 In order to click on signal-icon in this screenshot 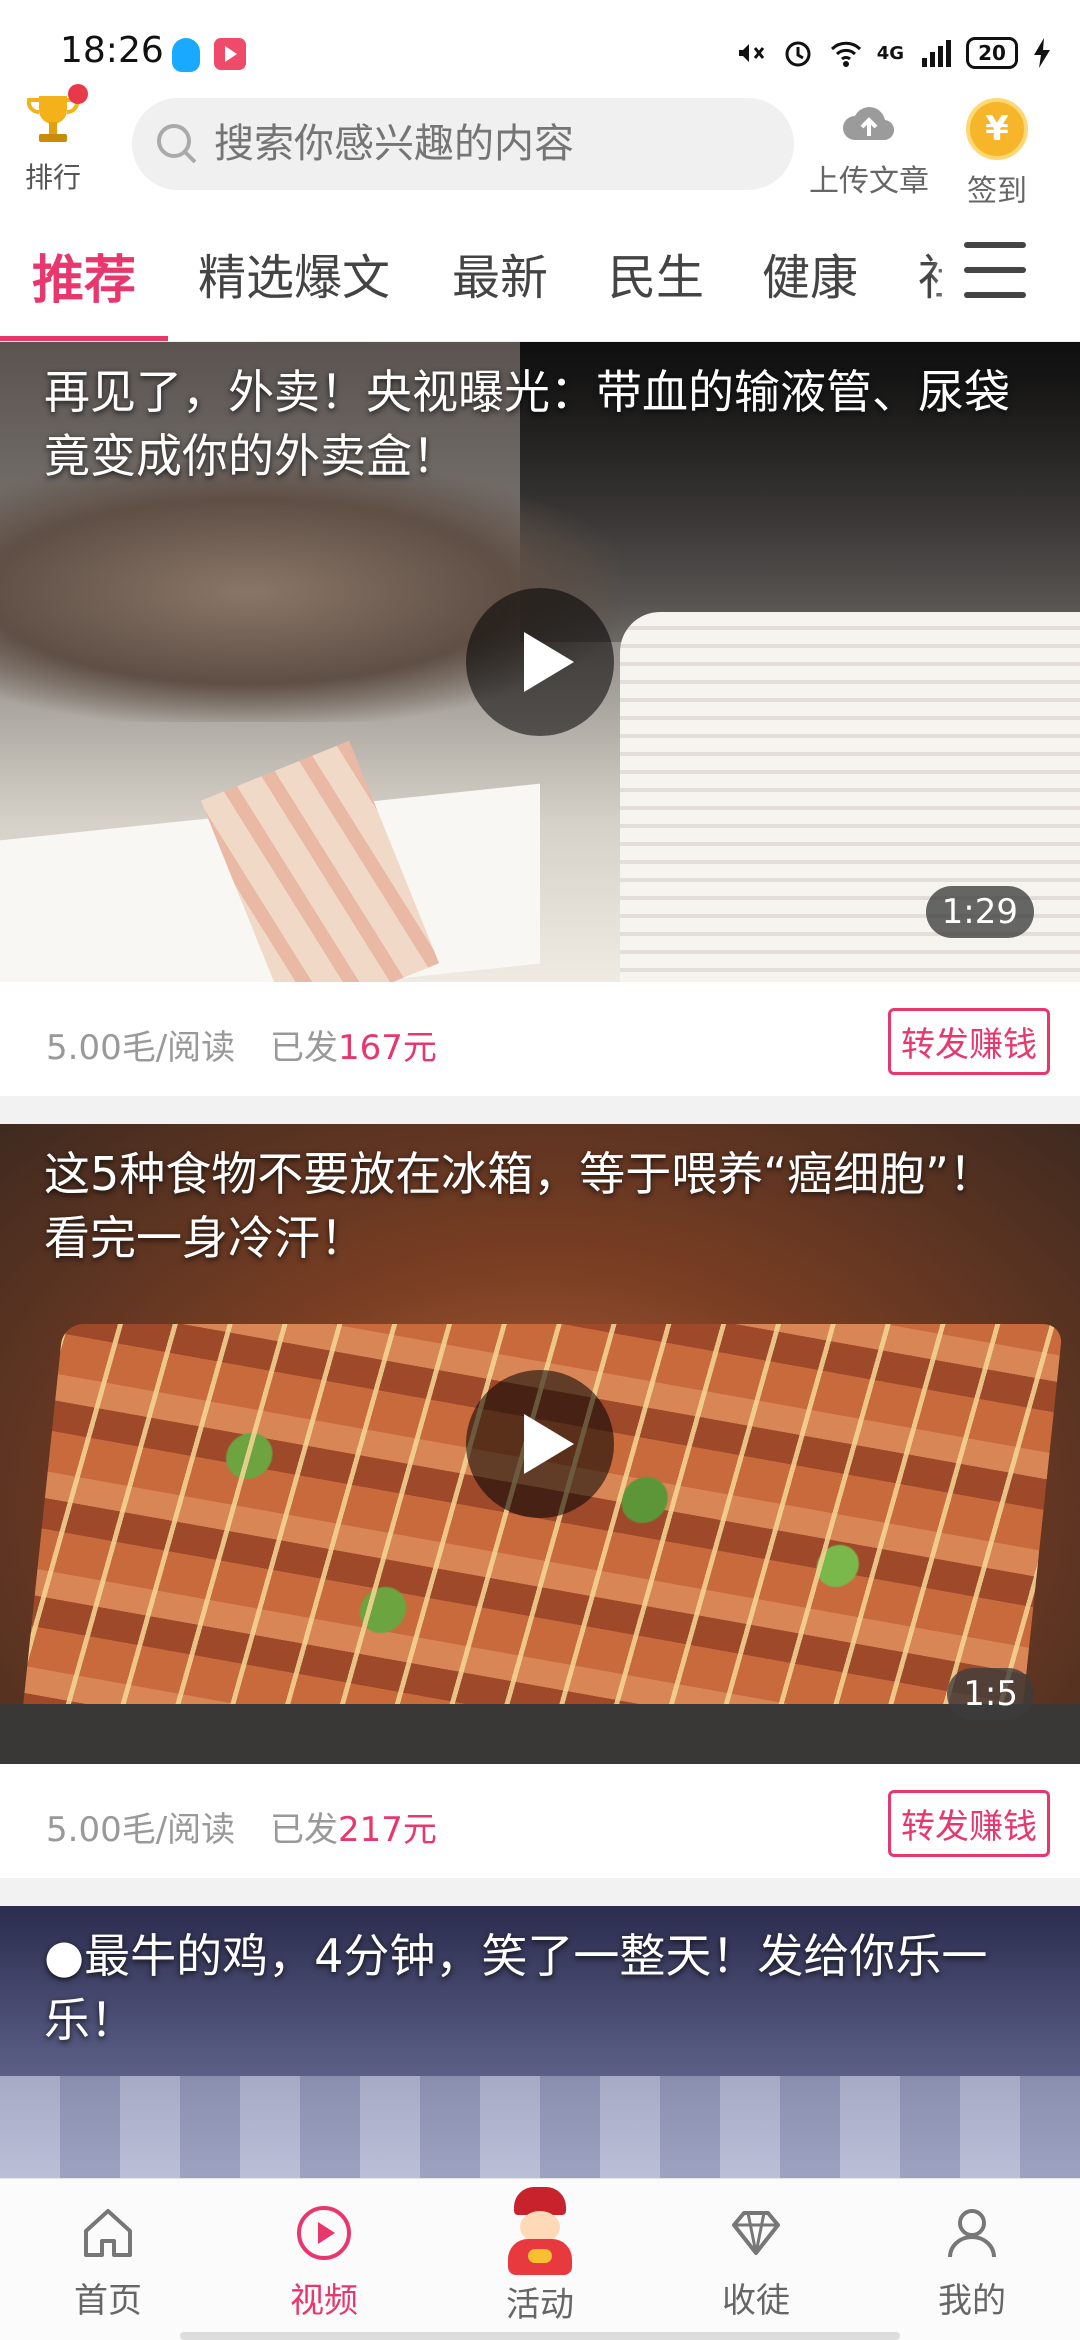, I will do `click(936, 53)`.